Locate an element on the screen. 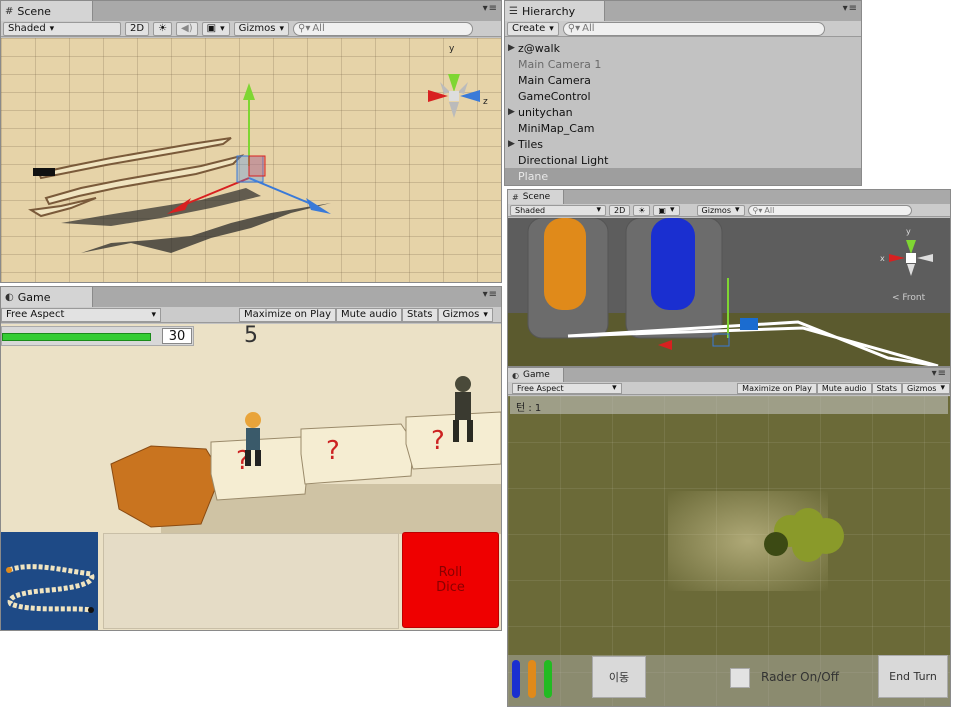 The height and width of the screenshot is (707, 959). hp-value-box: 30 is located at coordinates (177, 336).